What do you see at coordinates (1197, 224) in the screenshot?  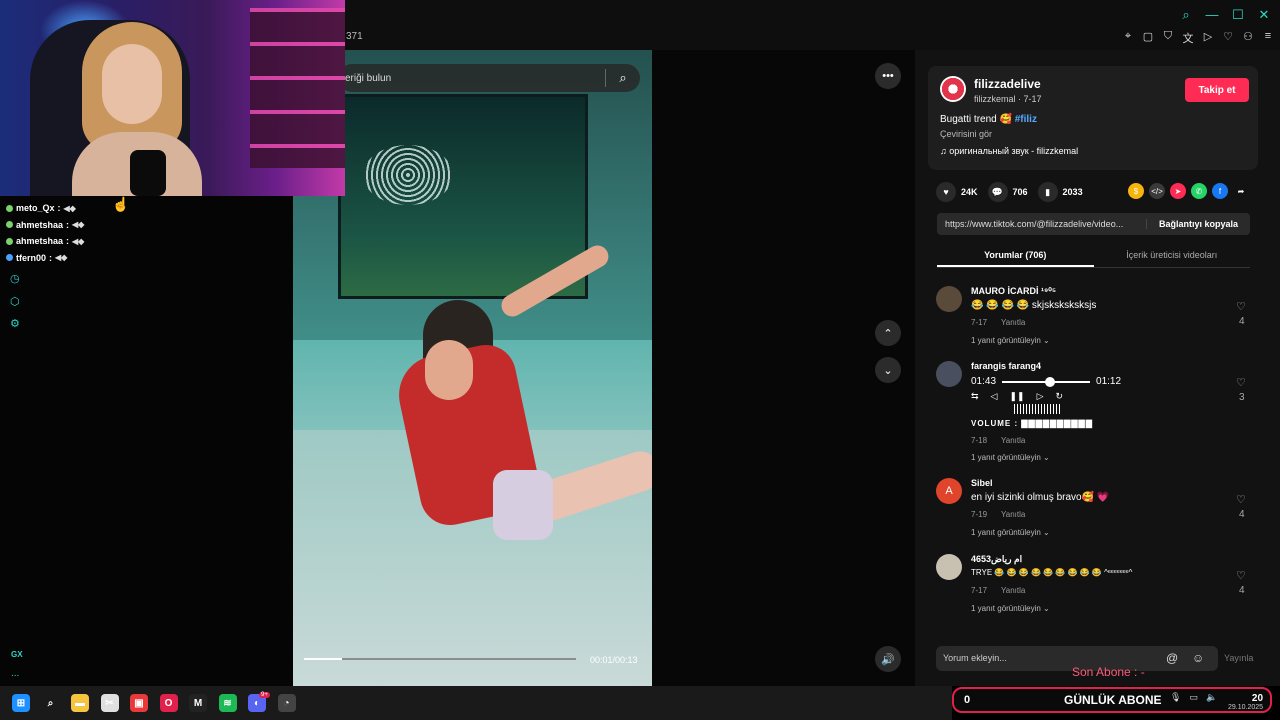 I see `copy-link-button: Bağlantıyı kopyala` at bounding box center [1197, 224].